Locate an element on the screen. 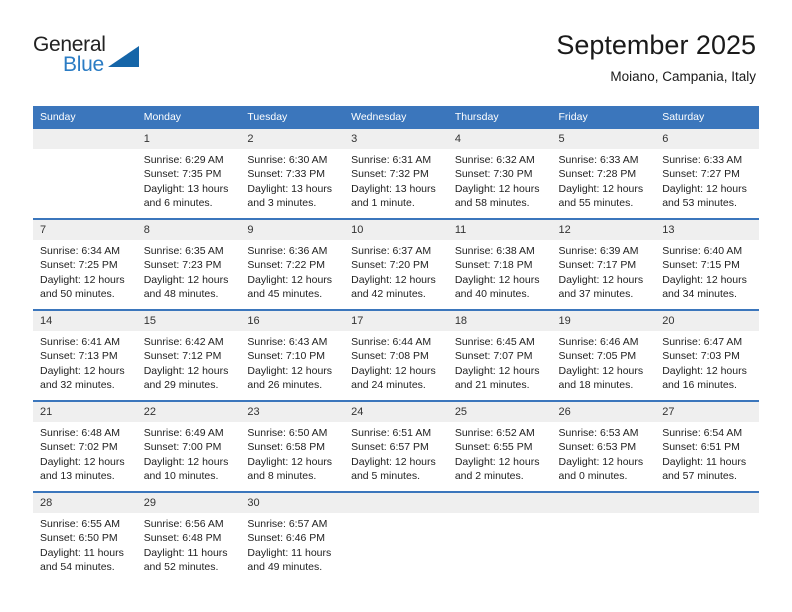  daylight-text-cont: and 40 minutes. is located at coordinates (492, 293).